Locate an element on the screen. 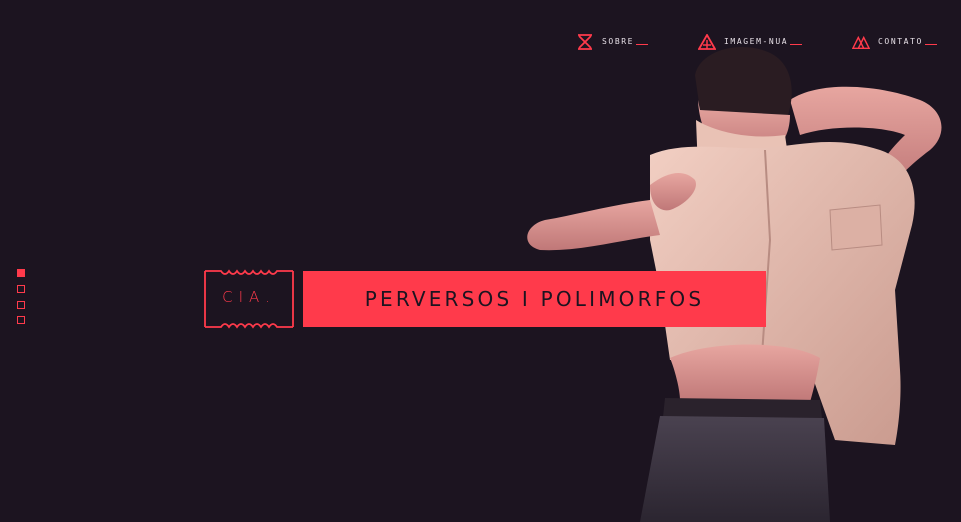  title-banner: PERVERSOS I POLIMORFOS is located at coordinates (534, 299).